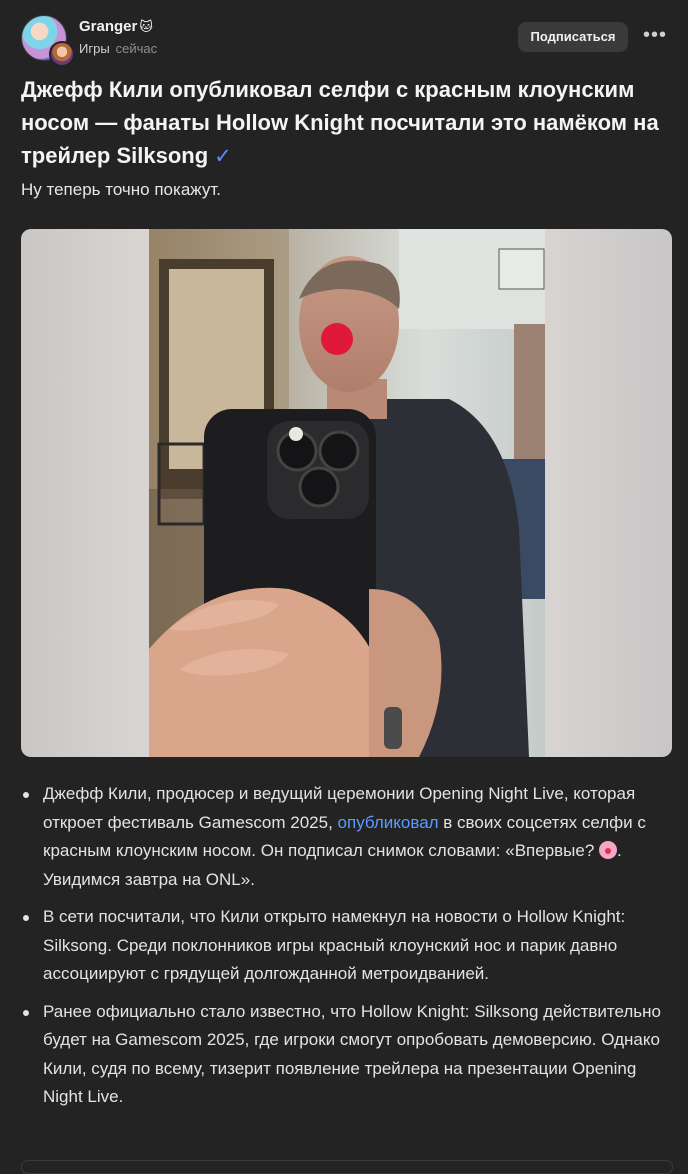  I want to click on cat-emoji-icon: 🐱, so click(146, 26).